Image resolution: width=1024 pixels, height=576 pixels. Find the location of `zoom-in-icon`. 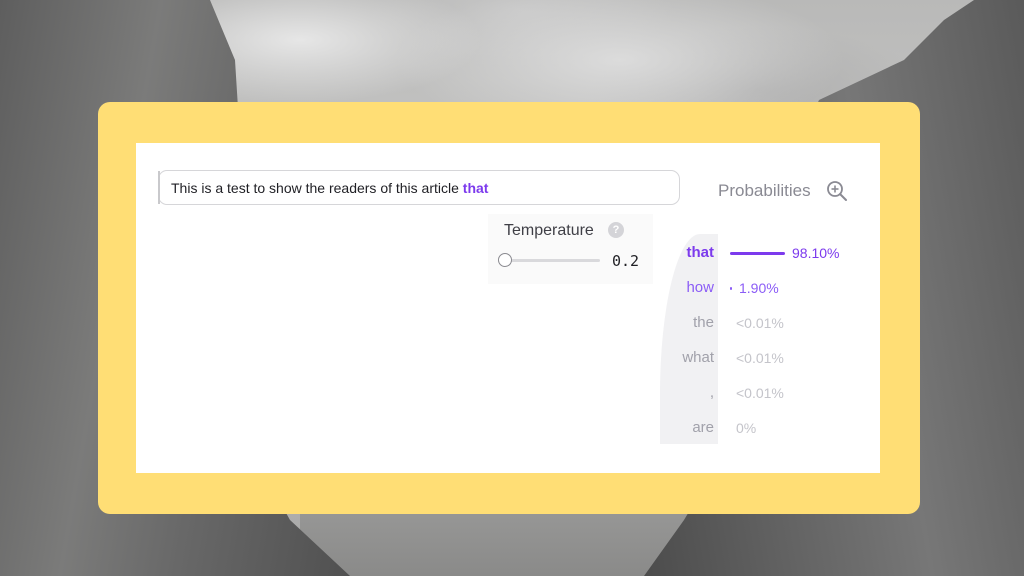

zoom-in-icon is located at coordinates (837, 191).